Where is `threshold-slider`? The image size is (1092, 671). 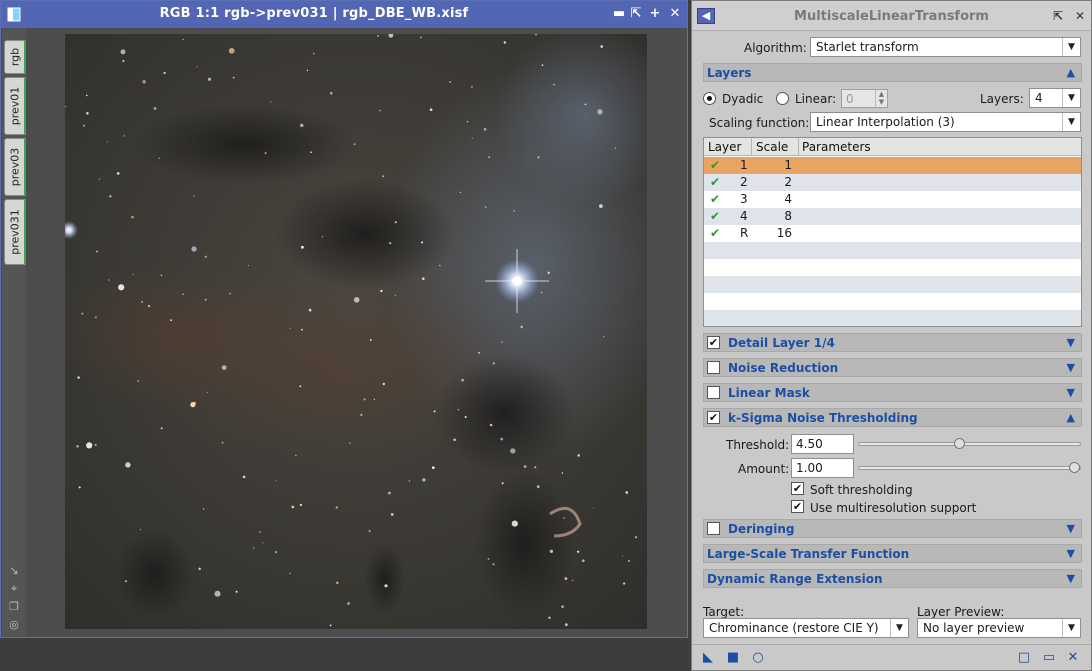 threshold-slider is located at coordinates (969, 443).